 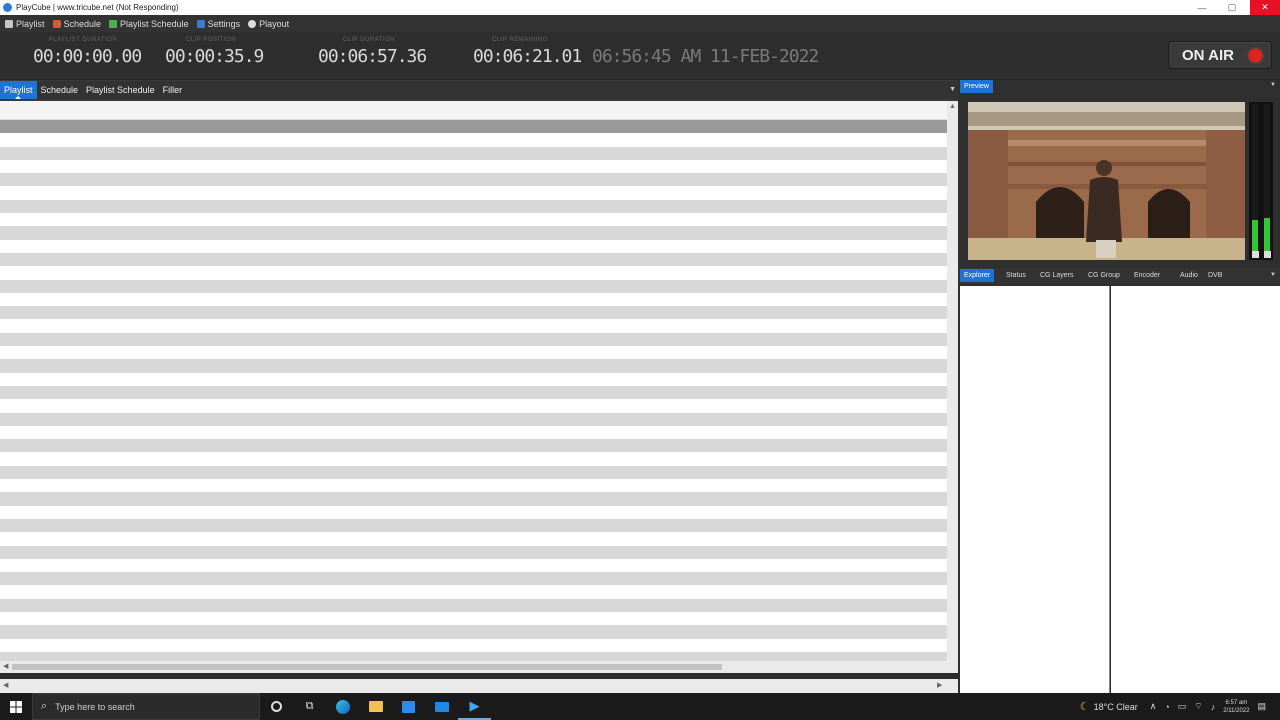 What do you see at coordinates (1273, 85) in the screenshot?
I see `preview-dropdown-icon: ▼` at bounding box center [1273, 85].